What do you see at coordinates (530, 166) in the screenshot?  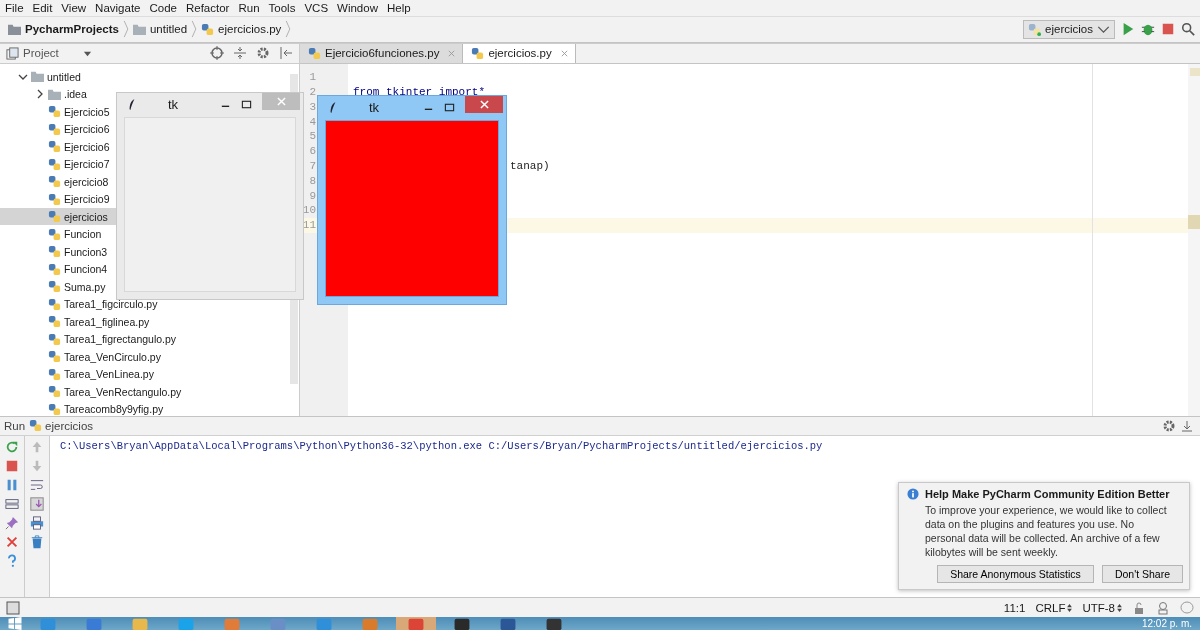 I see `code-line: tanap)` at bounding box center [530, 166].